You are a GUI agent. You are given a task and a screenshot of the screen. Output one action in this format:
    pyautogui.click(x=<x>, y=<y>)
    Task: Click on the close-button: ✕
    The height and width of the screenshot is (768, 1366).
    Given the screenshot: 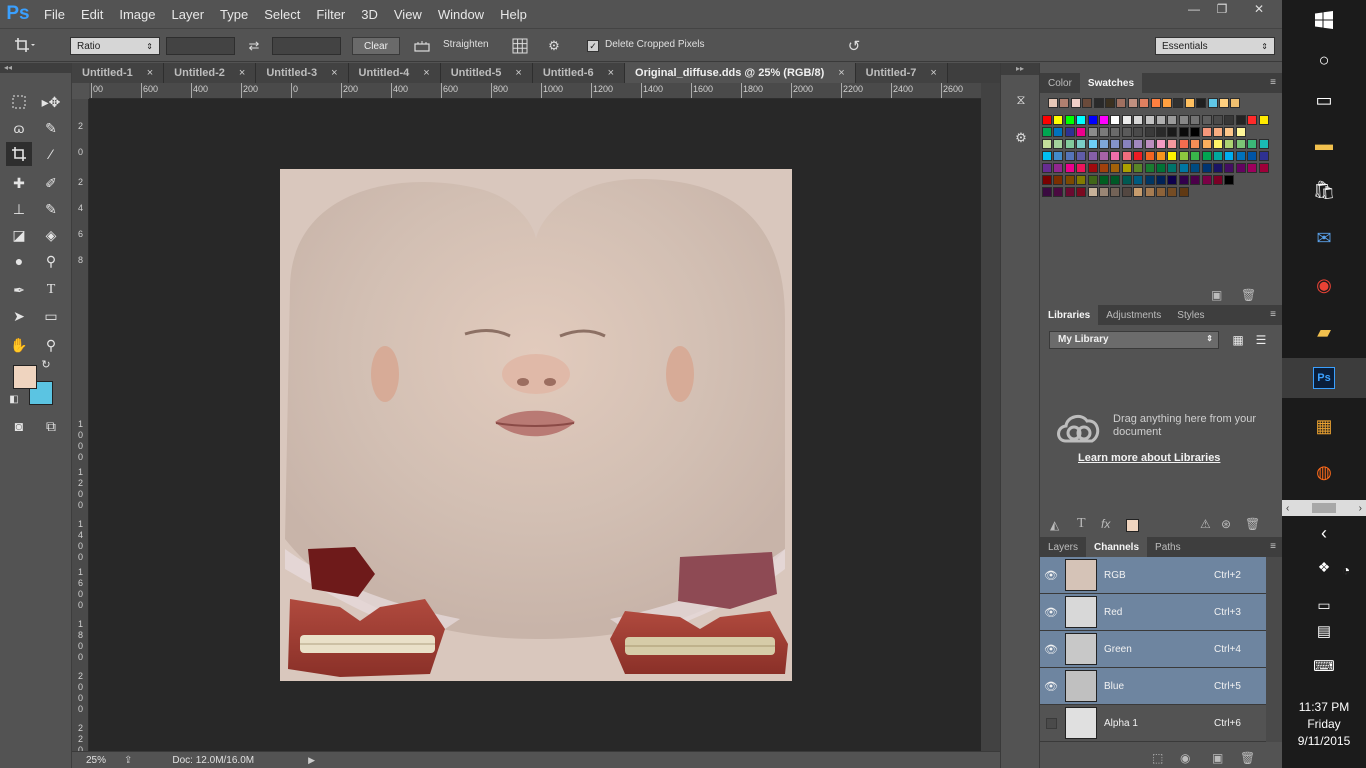 What is the action you would take?
    pyautogui.click(x=1259, y=9)
    